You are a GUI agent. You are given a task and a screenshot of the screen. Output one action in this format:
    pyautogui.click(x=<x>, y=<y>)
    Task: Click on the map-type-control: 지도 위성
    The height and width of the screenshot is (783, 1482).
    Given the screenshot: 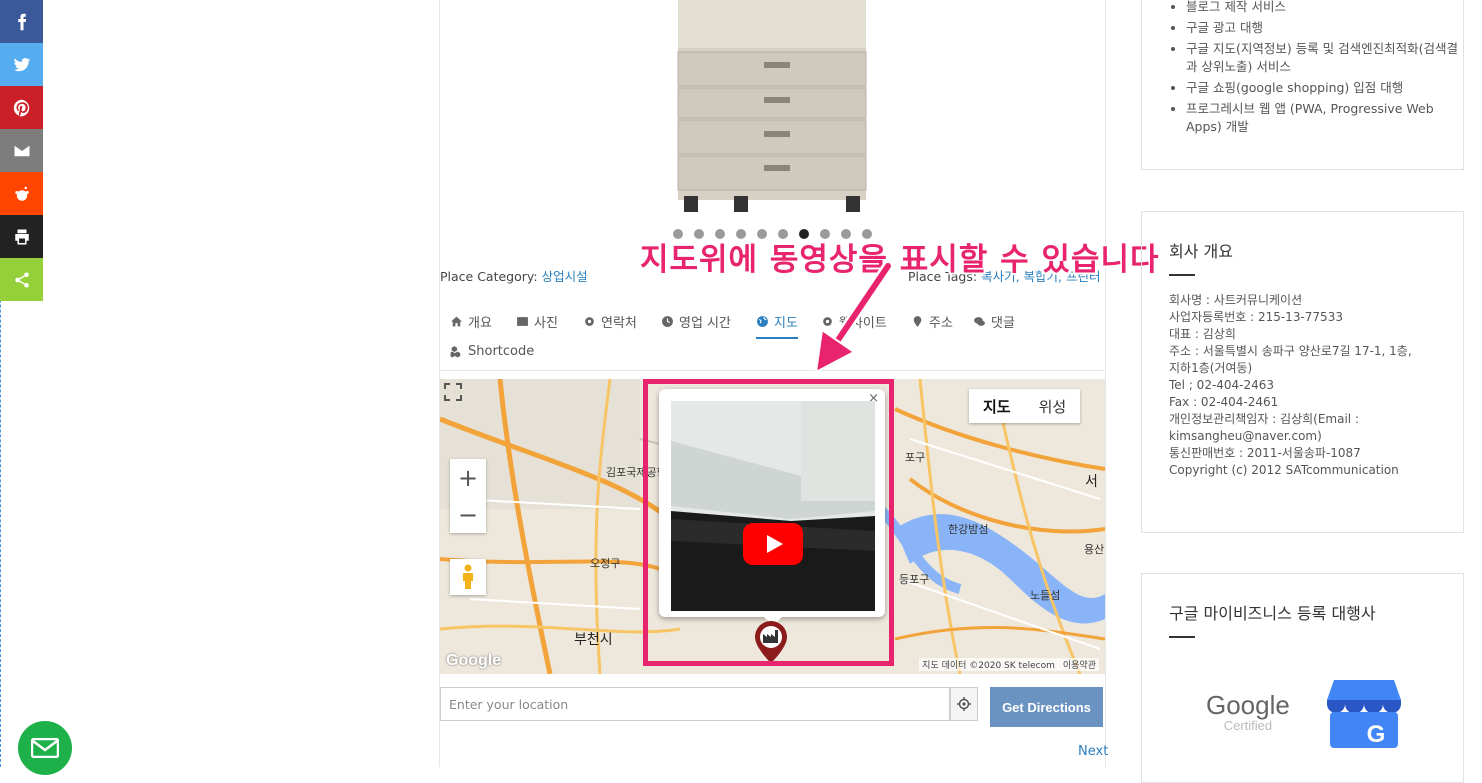 What is the action you would take?
    pyautogui.click(x=1025, y=406)
    